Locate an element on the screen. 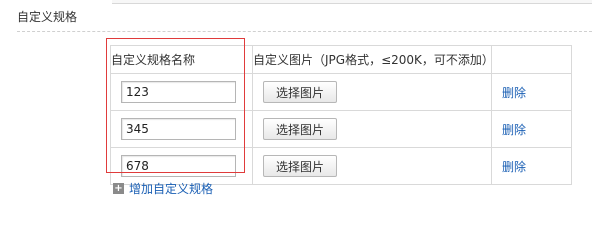  section-title: 自定义规格 is located at coordinates (47, 17).